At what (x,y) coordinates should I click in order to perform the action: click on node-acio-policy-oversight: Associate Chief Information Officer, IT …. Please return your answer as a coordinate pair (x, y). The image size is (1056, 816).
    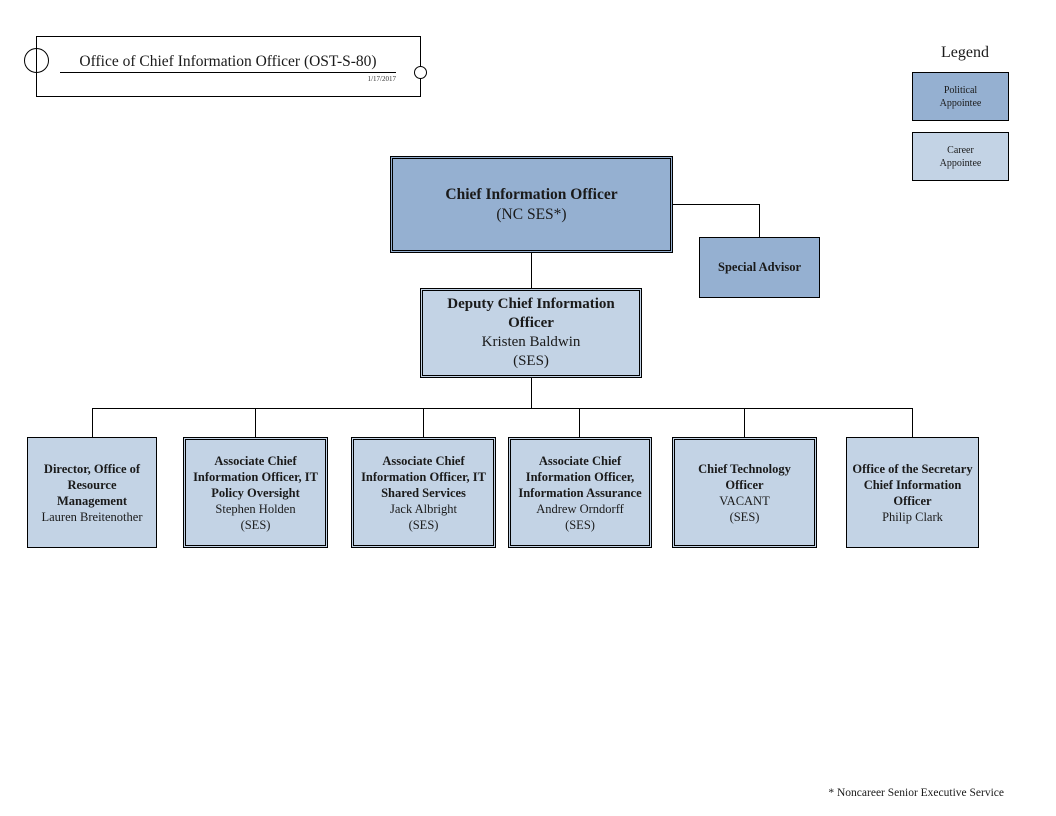
    Looking at the image, I should click on (255, 492).